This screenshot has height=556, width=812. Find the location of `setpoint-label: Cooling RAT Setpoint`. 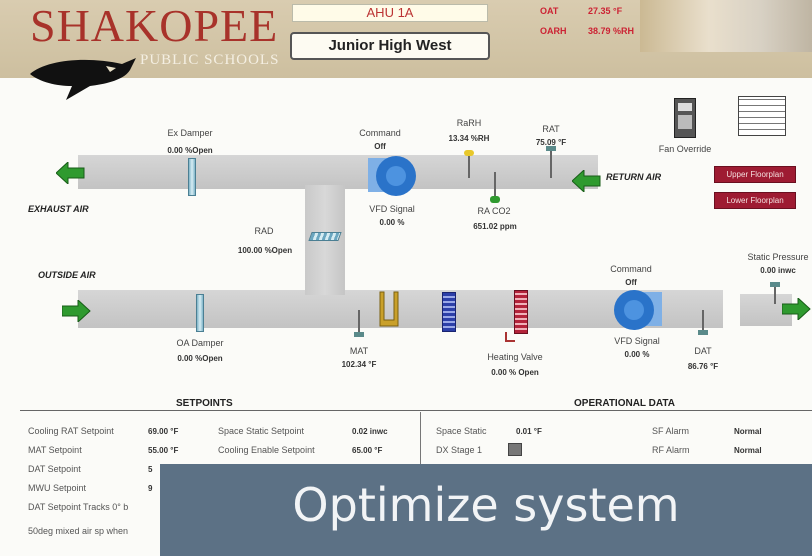

setpoint-label: Cooling RAT Setpoint is located at coordinates (71, 431).